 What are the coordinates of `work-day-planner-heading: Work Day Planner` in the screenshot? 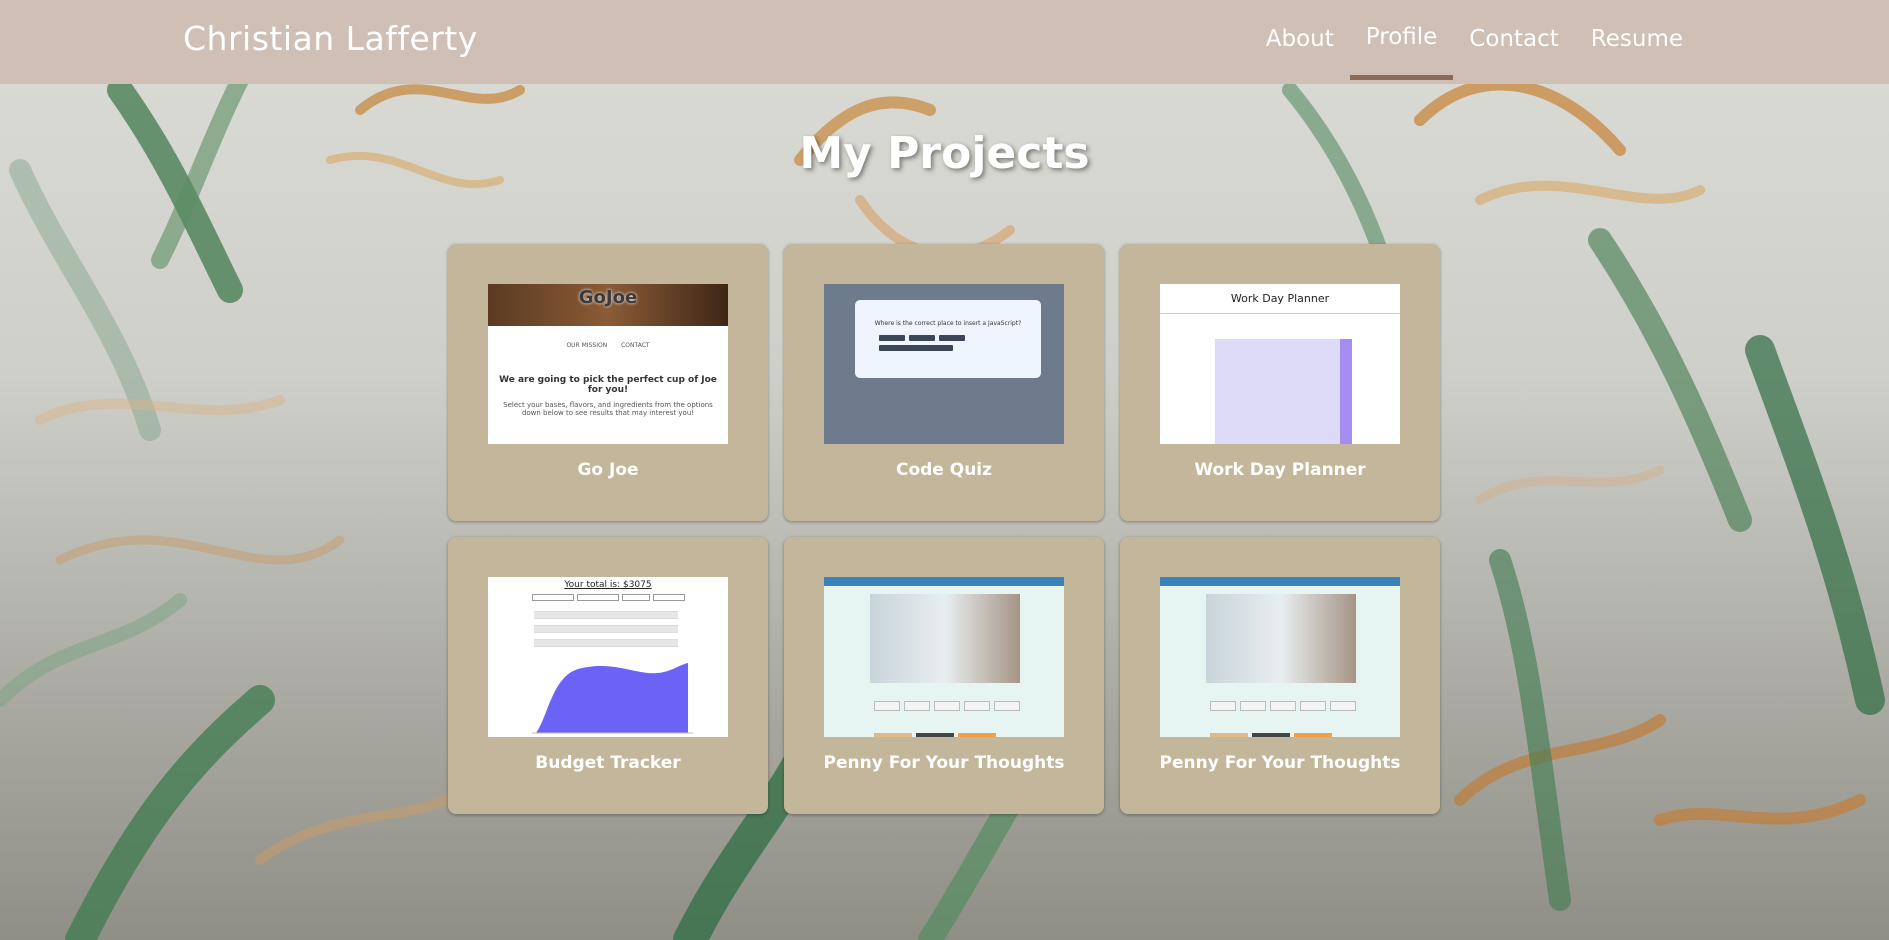 It's located at (1280, 298).